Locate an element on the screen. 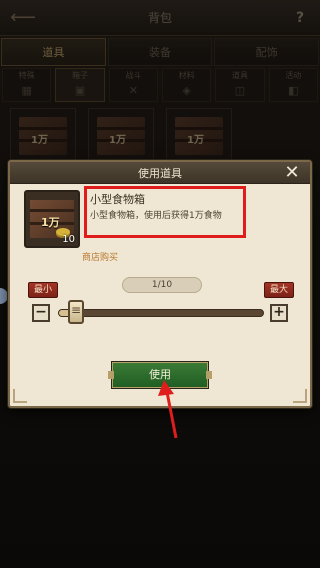 The image size is (320, 568). item-badge: 1万 is located at coordinates (50, 222).